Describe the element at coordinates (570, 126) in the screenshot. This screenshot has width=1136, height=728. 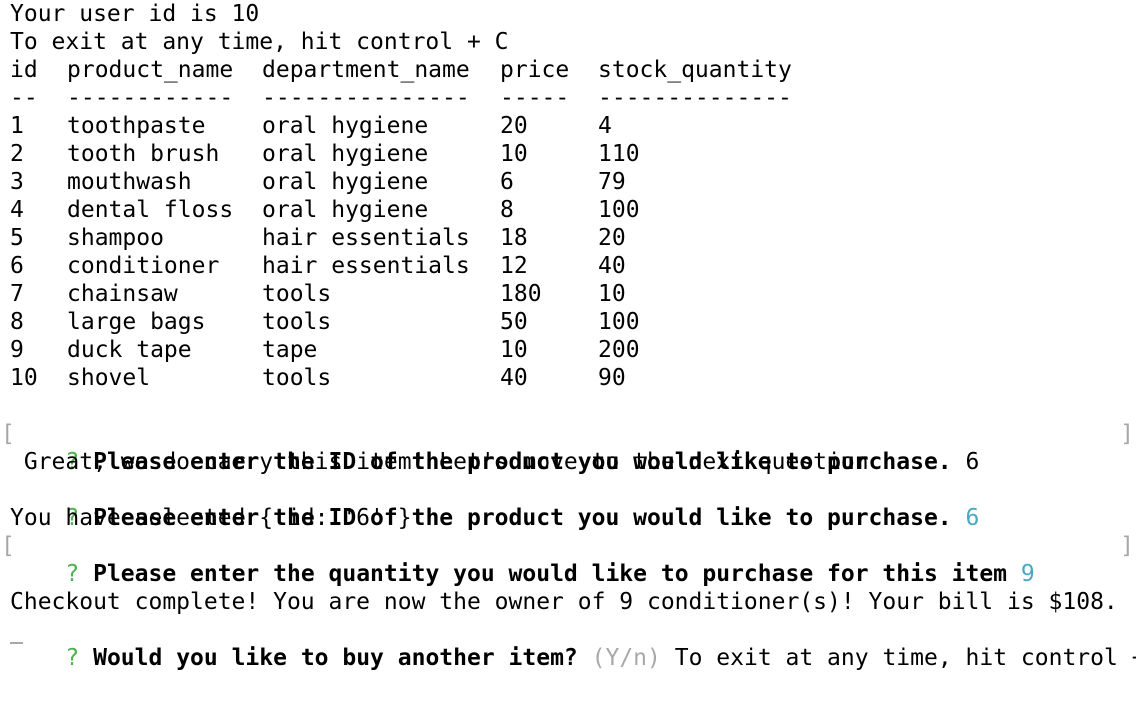
I see `table-row: 1 toothpaste oral hygiene 20 4` at that location.